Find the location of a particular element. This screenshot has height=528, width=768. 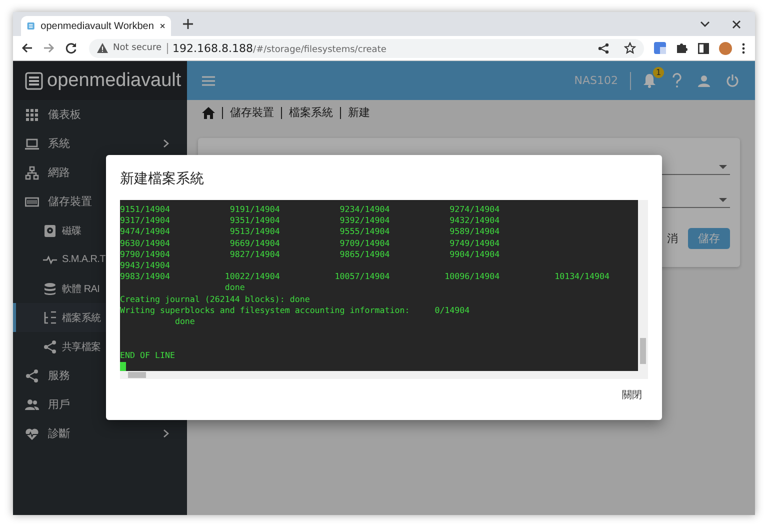

warning-icon is located at coordinates (102, 48).